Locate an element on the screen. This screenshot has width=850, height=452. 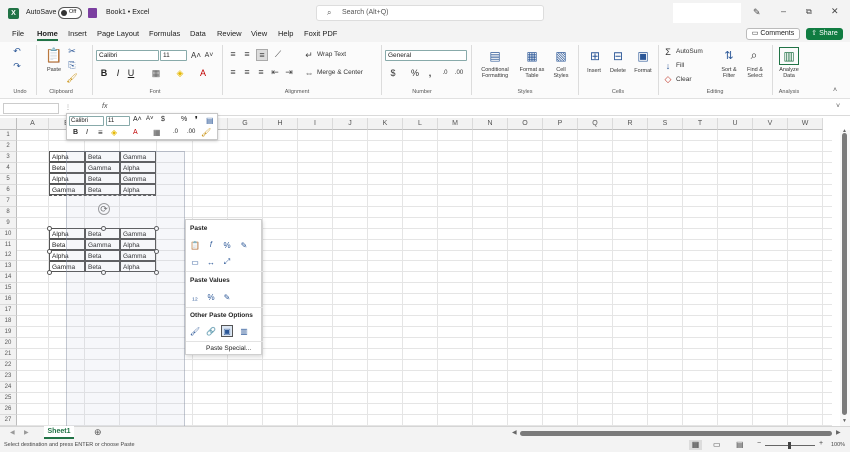
column-header-l: L is located at coordinates (420, 124).